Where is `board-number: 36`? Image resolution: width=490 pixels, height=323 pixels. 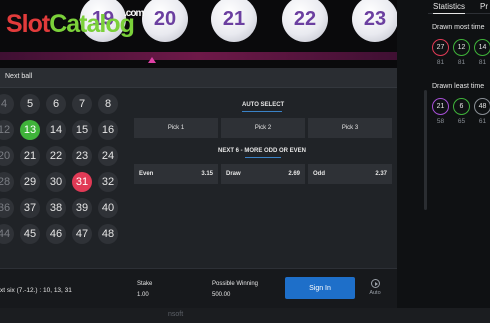 board-number: 36 is located at coordinates (7, 208).